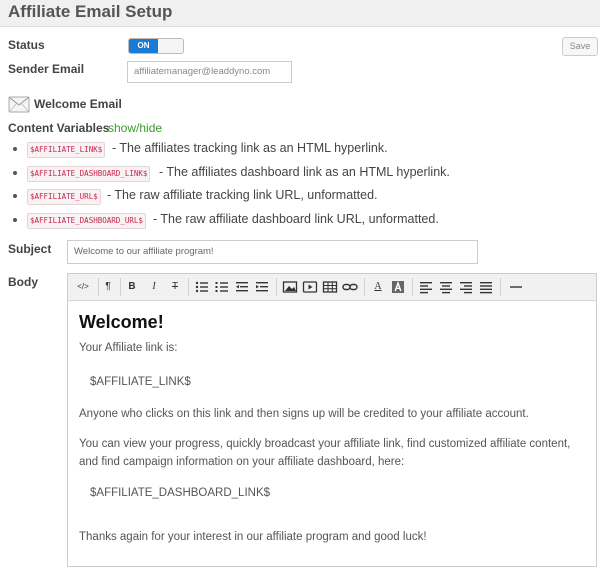 The height and width of the screenshot is (569, 600). What do you see at coordinates (272, 252) in the screenshot?
I see `subject-input: Welcome to our affiliate program!` at bounding box center [272, 252].